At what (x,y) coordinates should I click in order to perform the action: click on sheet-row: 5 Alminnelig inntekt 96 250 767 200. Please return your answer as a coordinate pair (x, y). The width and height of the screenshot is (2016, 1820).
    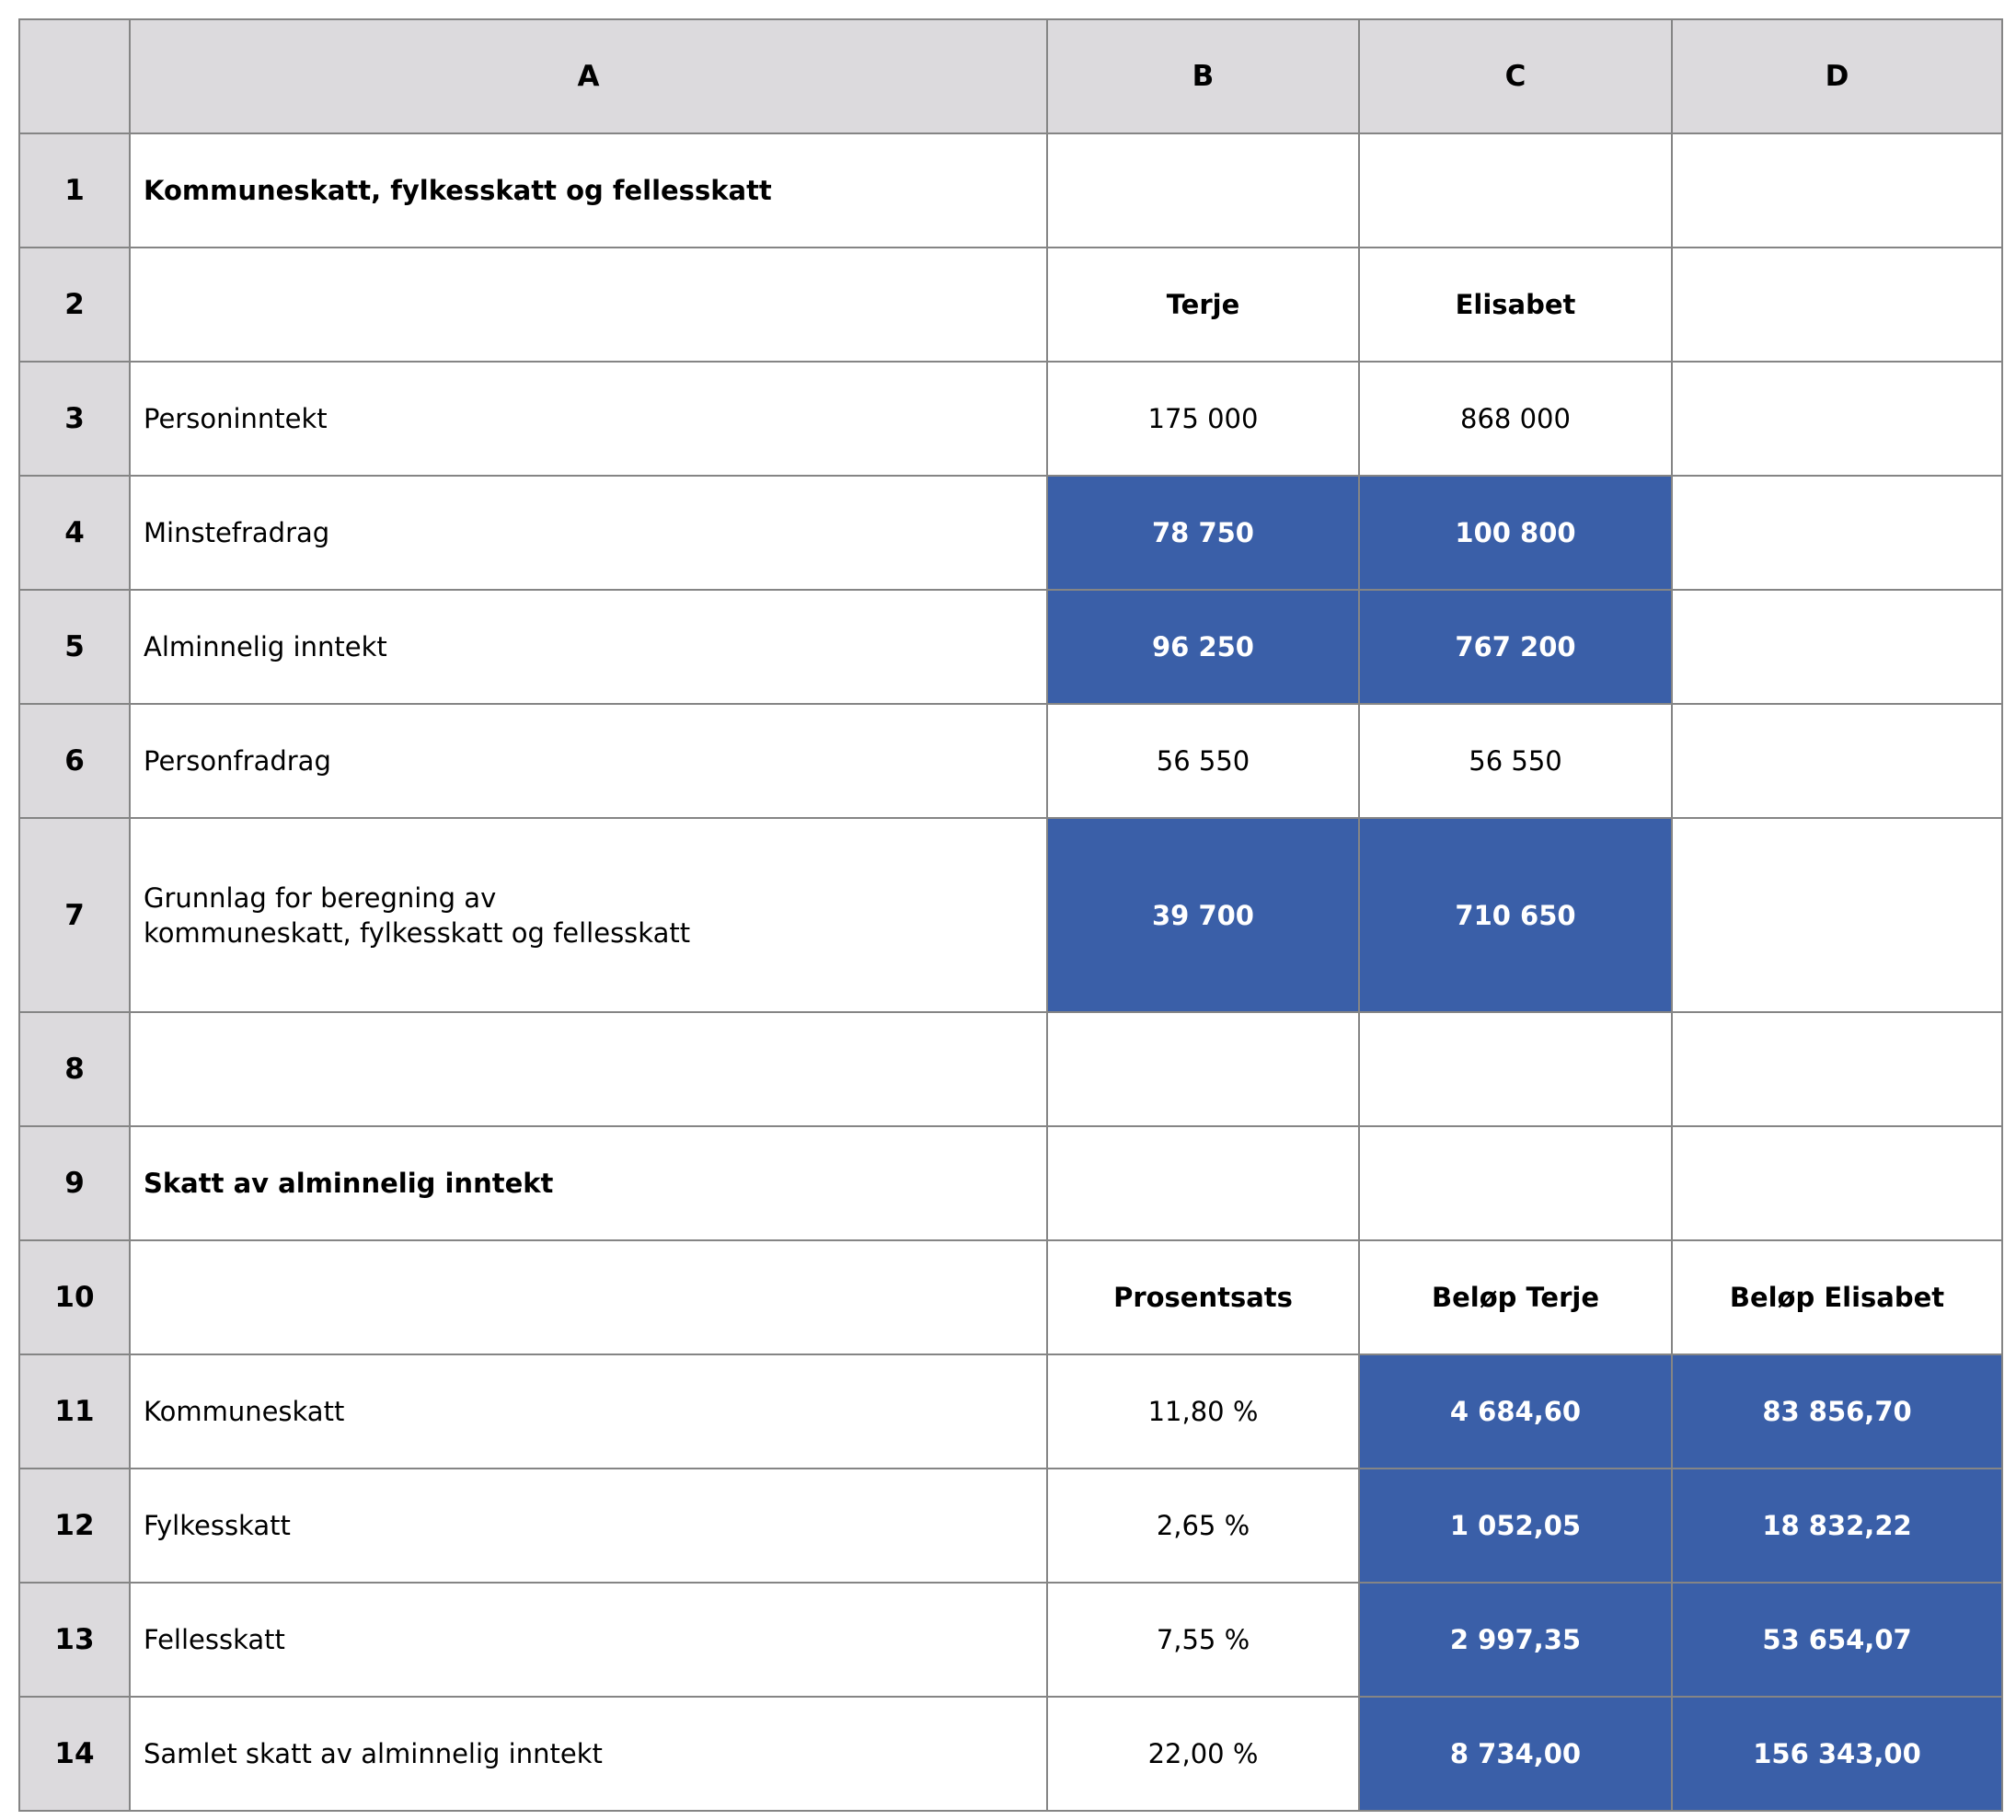
    Looking at the image, I should click on (1010, 647).